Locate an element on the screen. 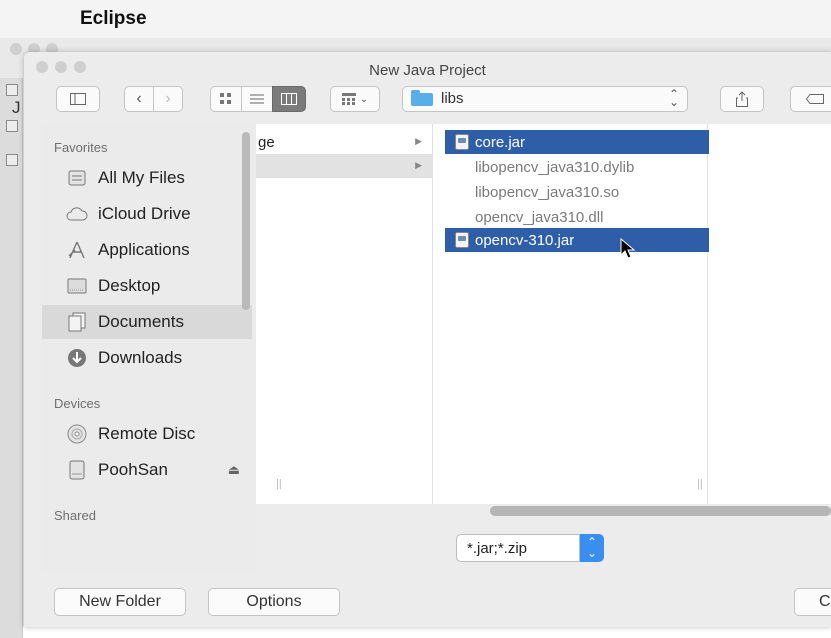 This screenshot has height=638, width=831. column-view-button is located at coordinates (289, 99).